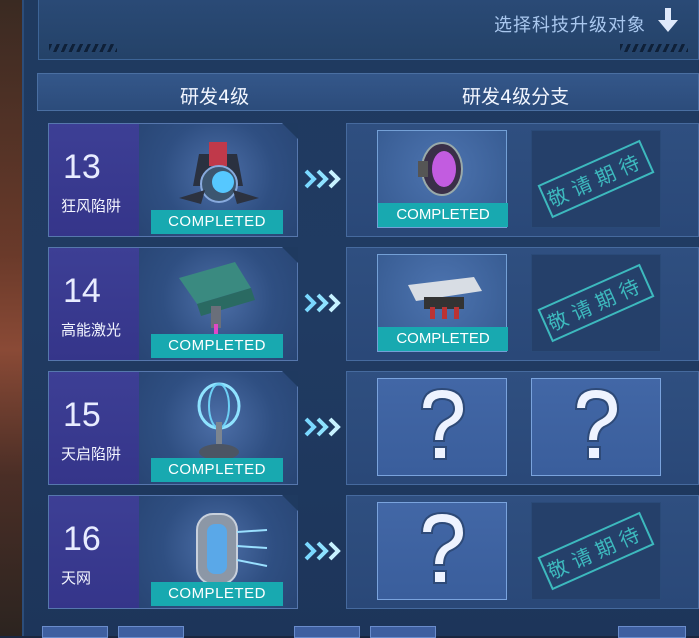 Image resolution: width=699 pixels, height=638 pixels. Describe the element at coordinates (654, 48) in the screenshot. I see `hatch-decoration-right` at that location.